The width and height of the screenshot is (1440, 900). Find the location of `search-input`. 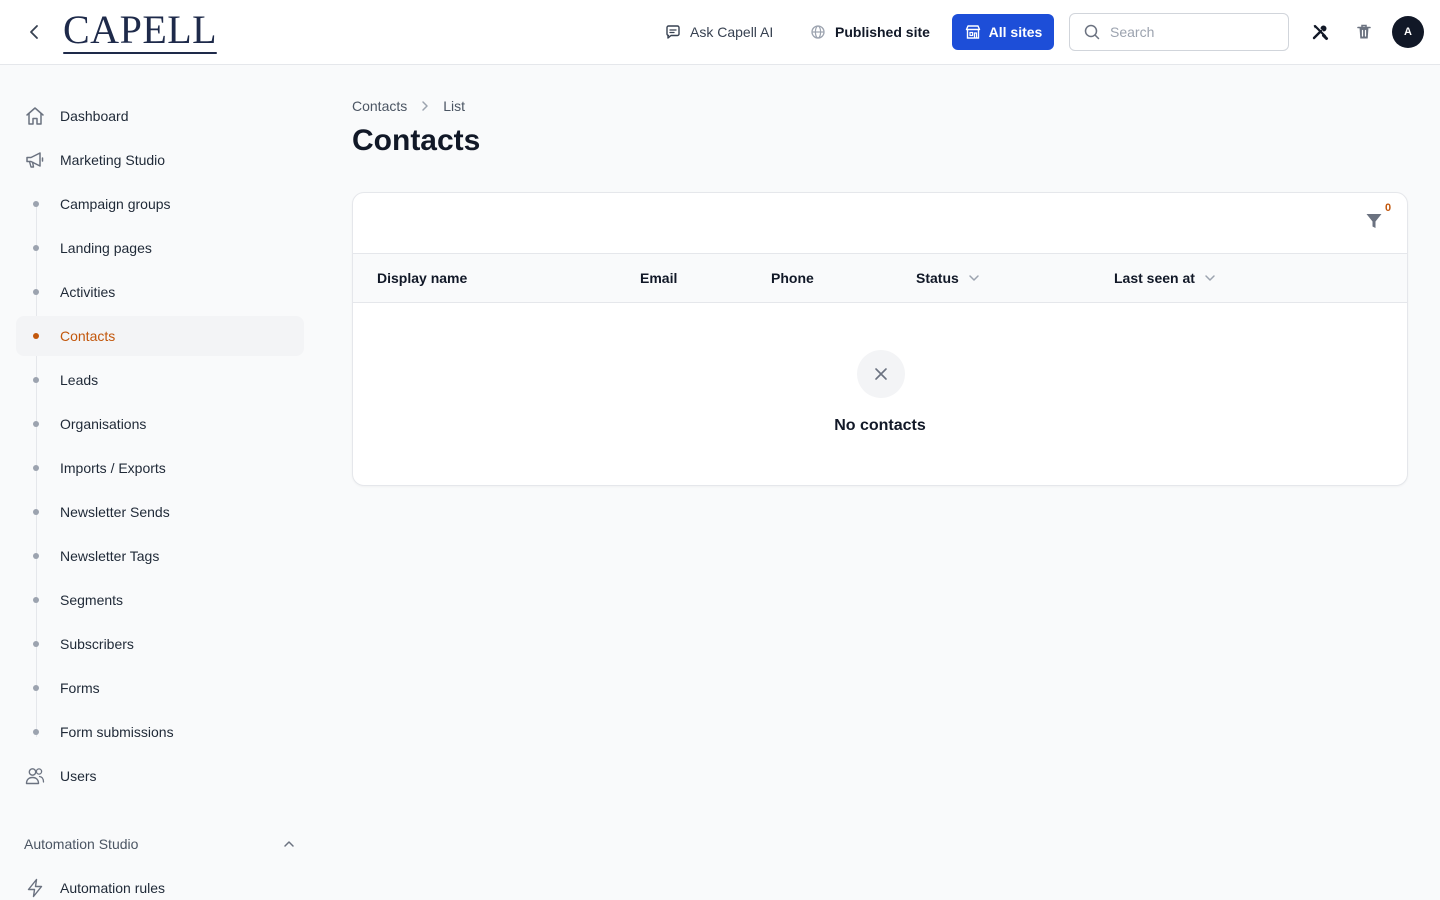

search-input is located at coordinates (1190, 32).